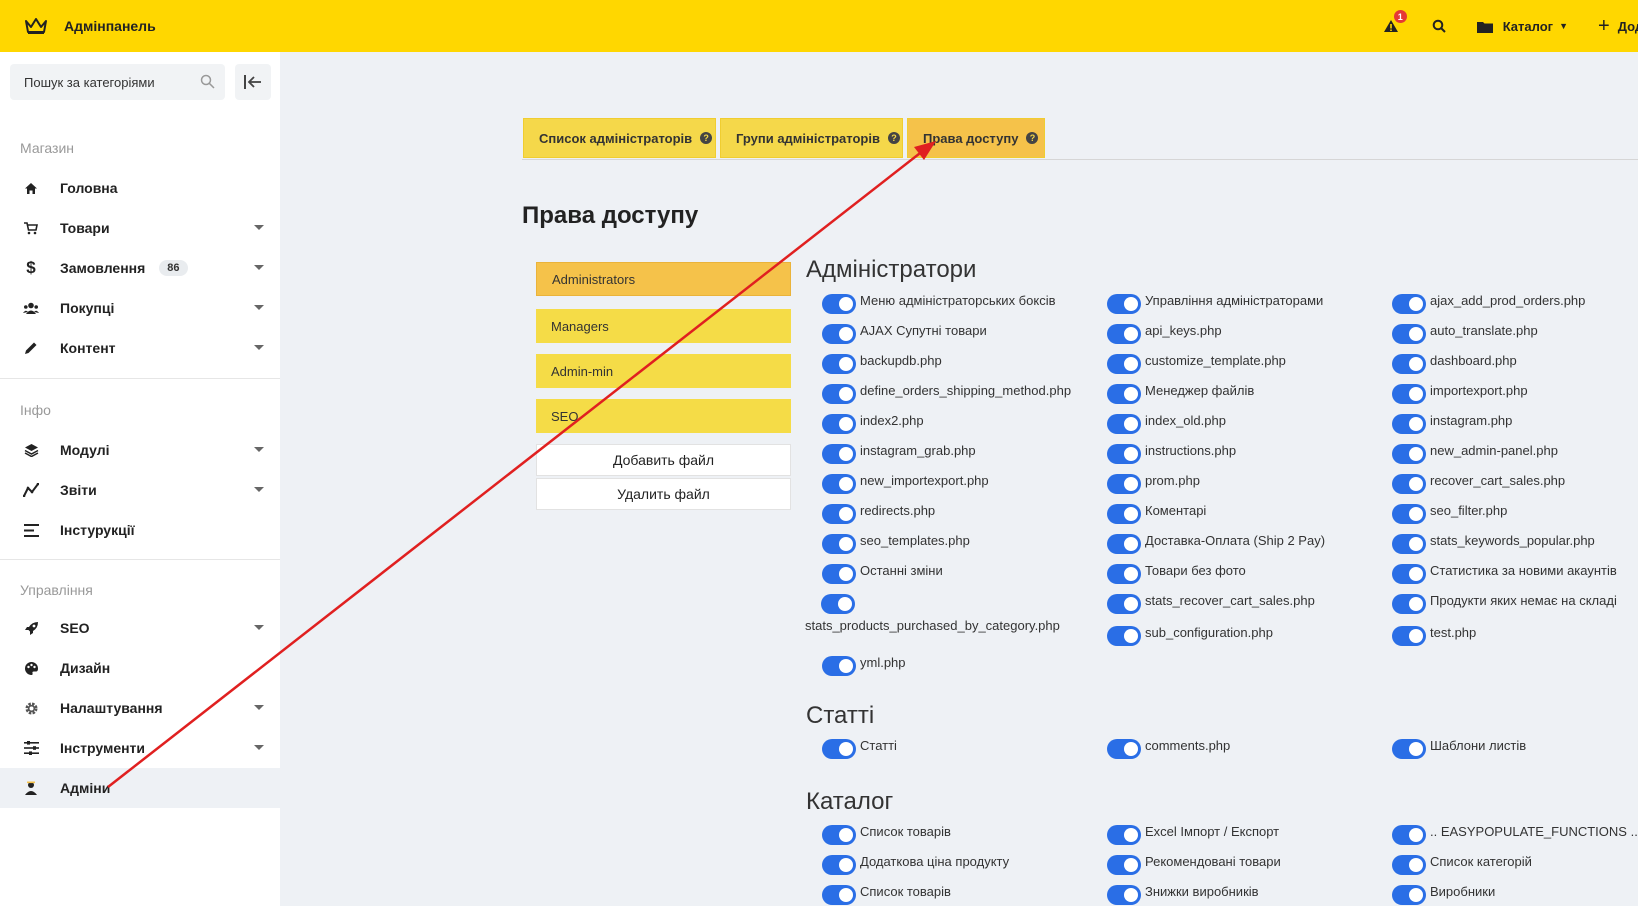 This screenshot has width=1638, height=906. What do you see at coordinates (1504, 603) in the screenshot?
I see `permission-item: Продукти яких немає на складі` at bounding box center [1504, 603].